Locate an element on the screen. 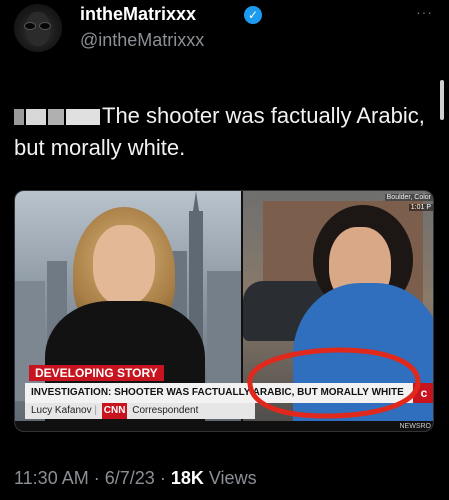 The width and height of the screenshot is (449, 500). avatar is located at coordinates (38, 28).